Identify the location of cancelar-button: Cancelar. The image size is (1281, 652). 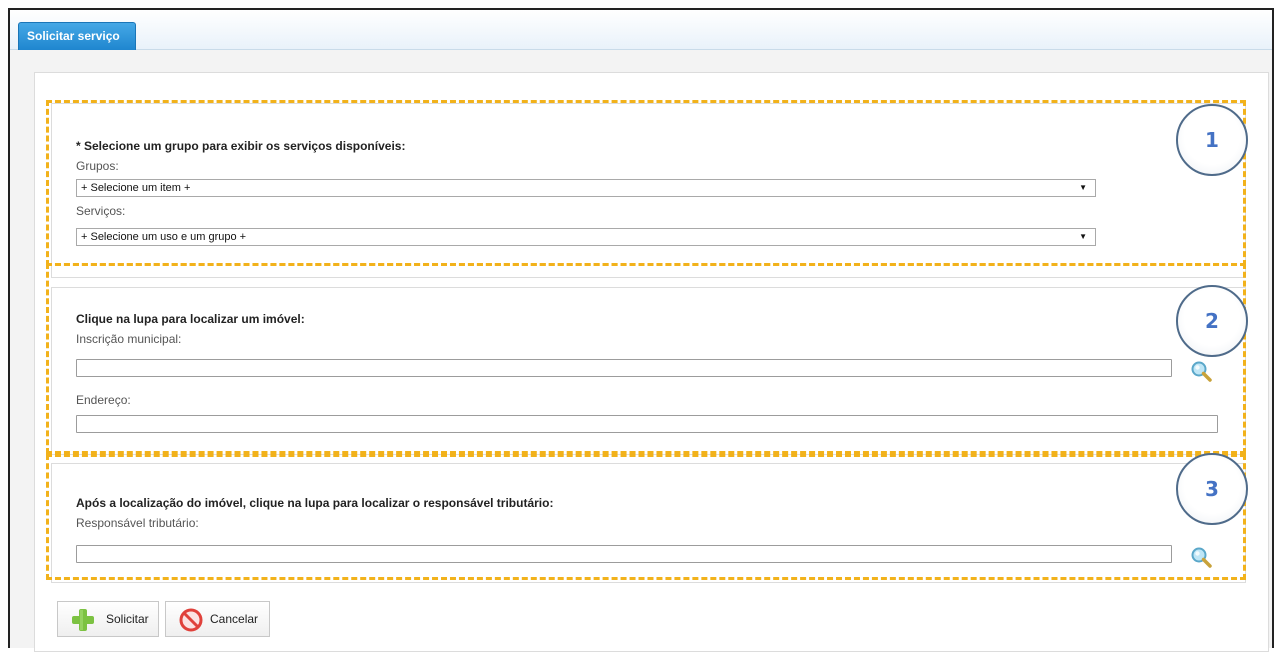
(217, 619).